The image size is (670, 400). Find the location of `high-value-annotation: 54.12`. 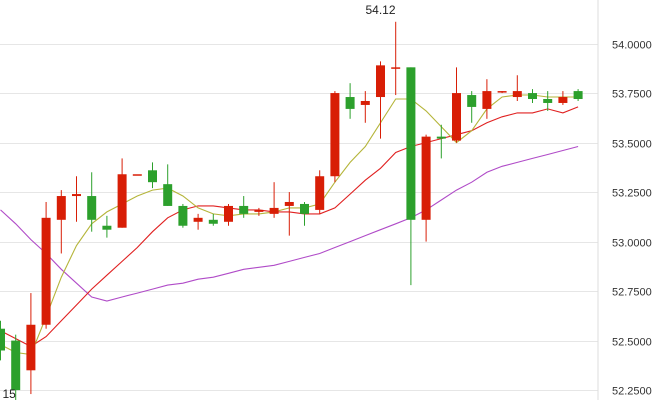

high-value-annotation: 54.12 is located at coordinates (380, 10).